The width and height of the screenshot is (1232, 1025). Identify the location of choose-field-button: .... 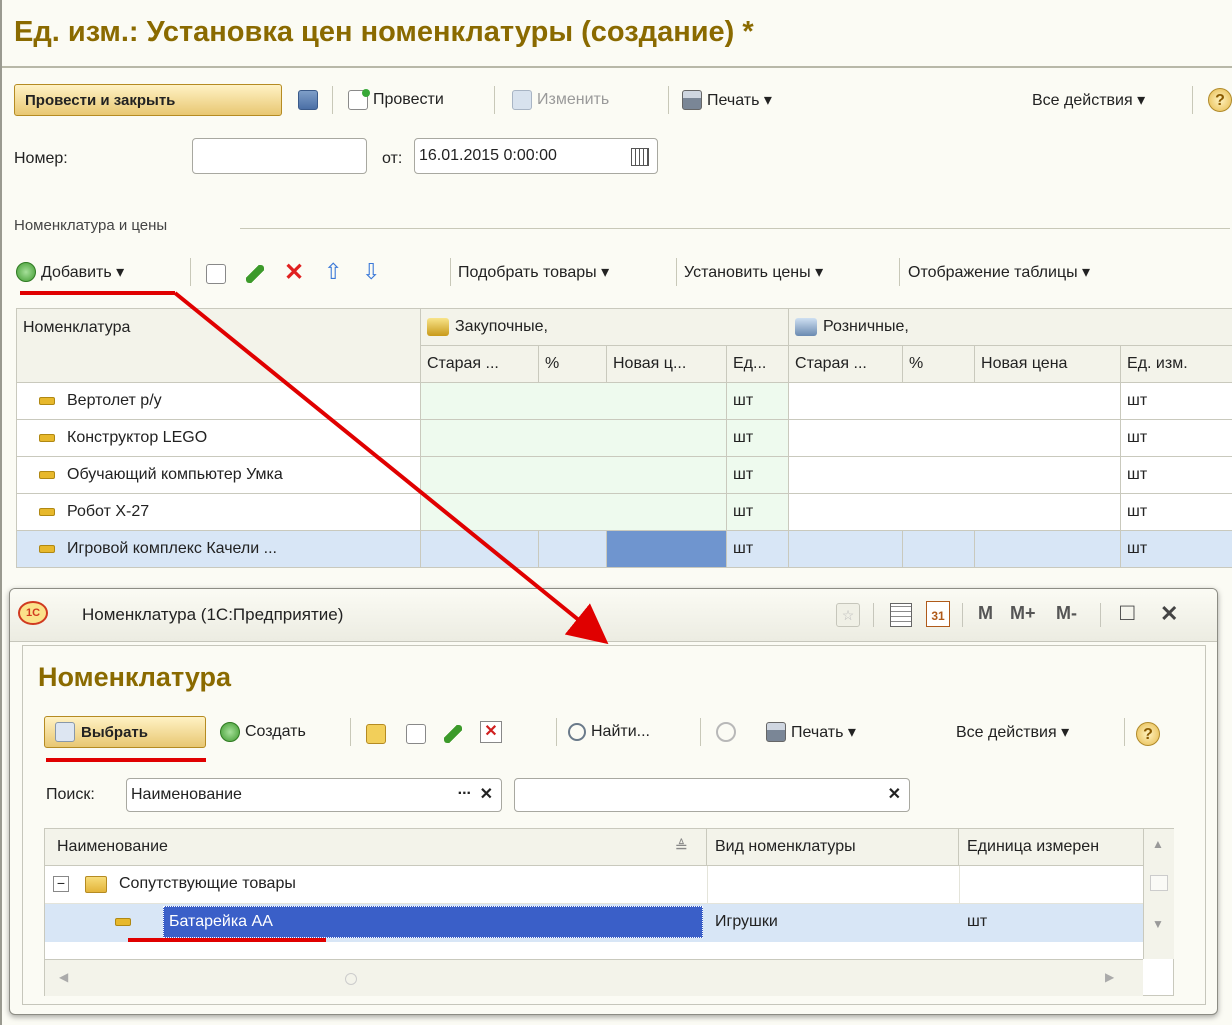
(464, 790).